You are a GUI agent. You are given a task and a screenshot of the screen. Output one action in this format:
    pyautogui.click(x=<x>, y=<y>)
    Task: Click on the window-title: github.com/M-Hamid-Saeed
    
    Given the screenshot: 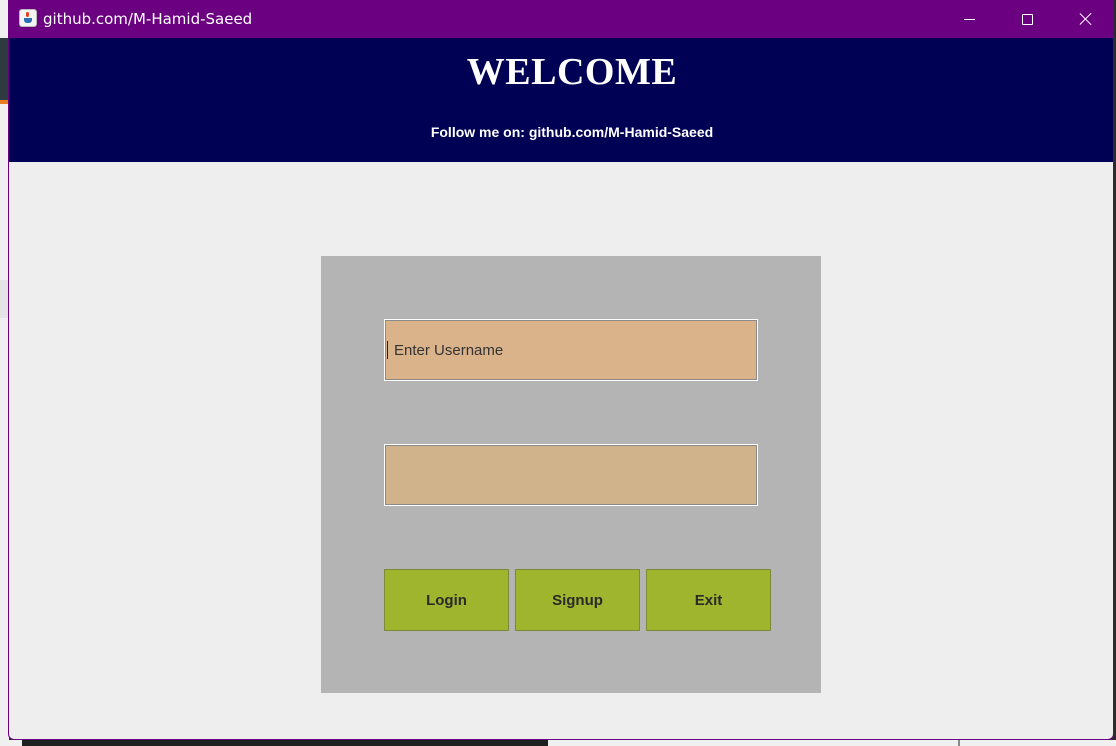 What is the action you would take?
    pyautogui.click(x=148, y=19)
    